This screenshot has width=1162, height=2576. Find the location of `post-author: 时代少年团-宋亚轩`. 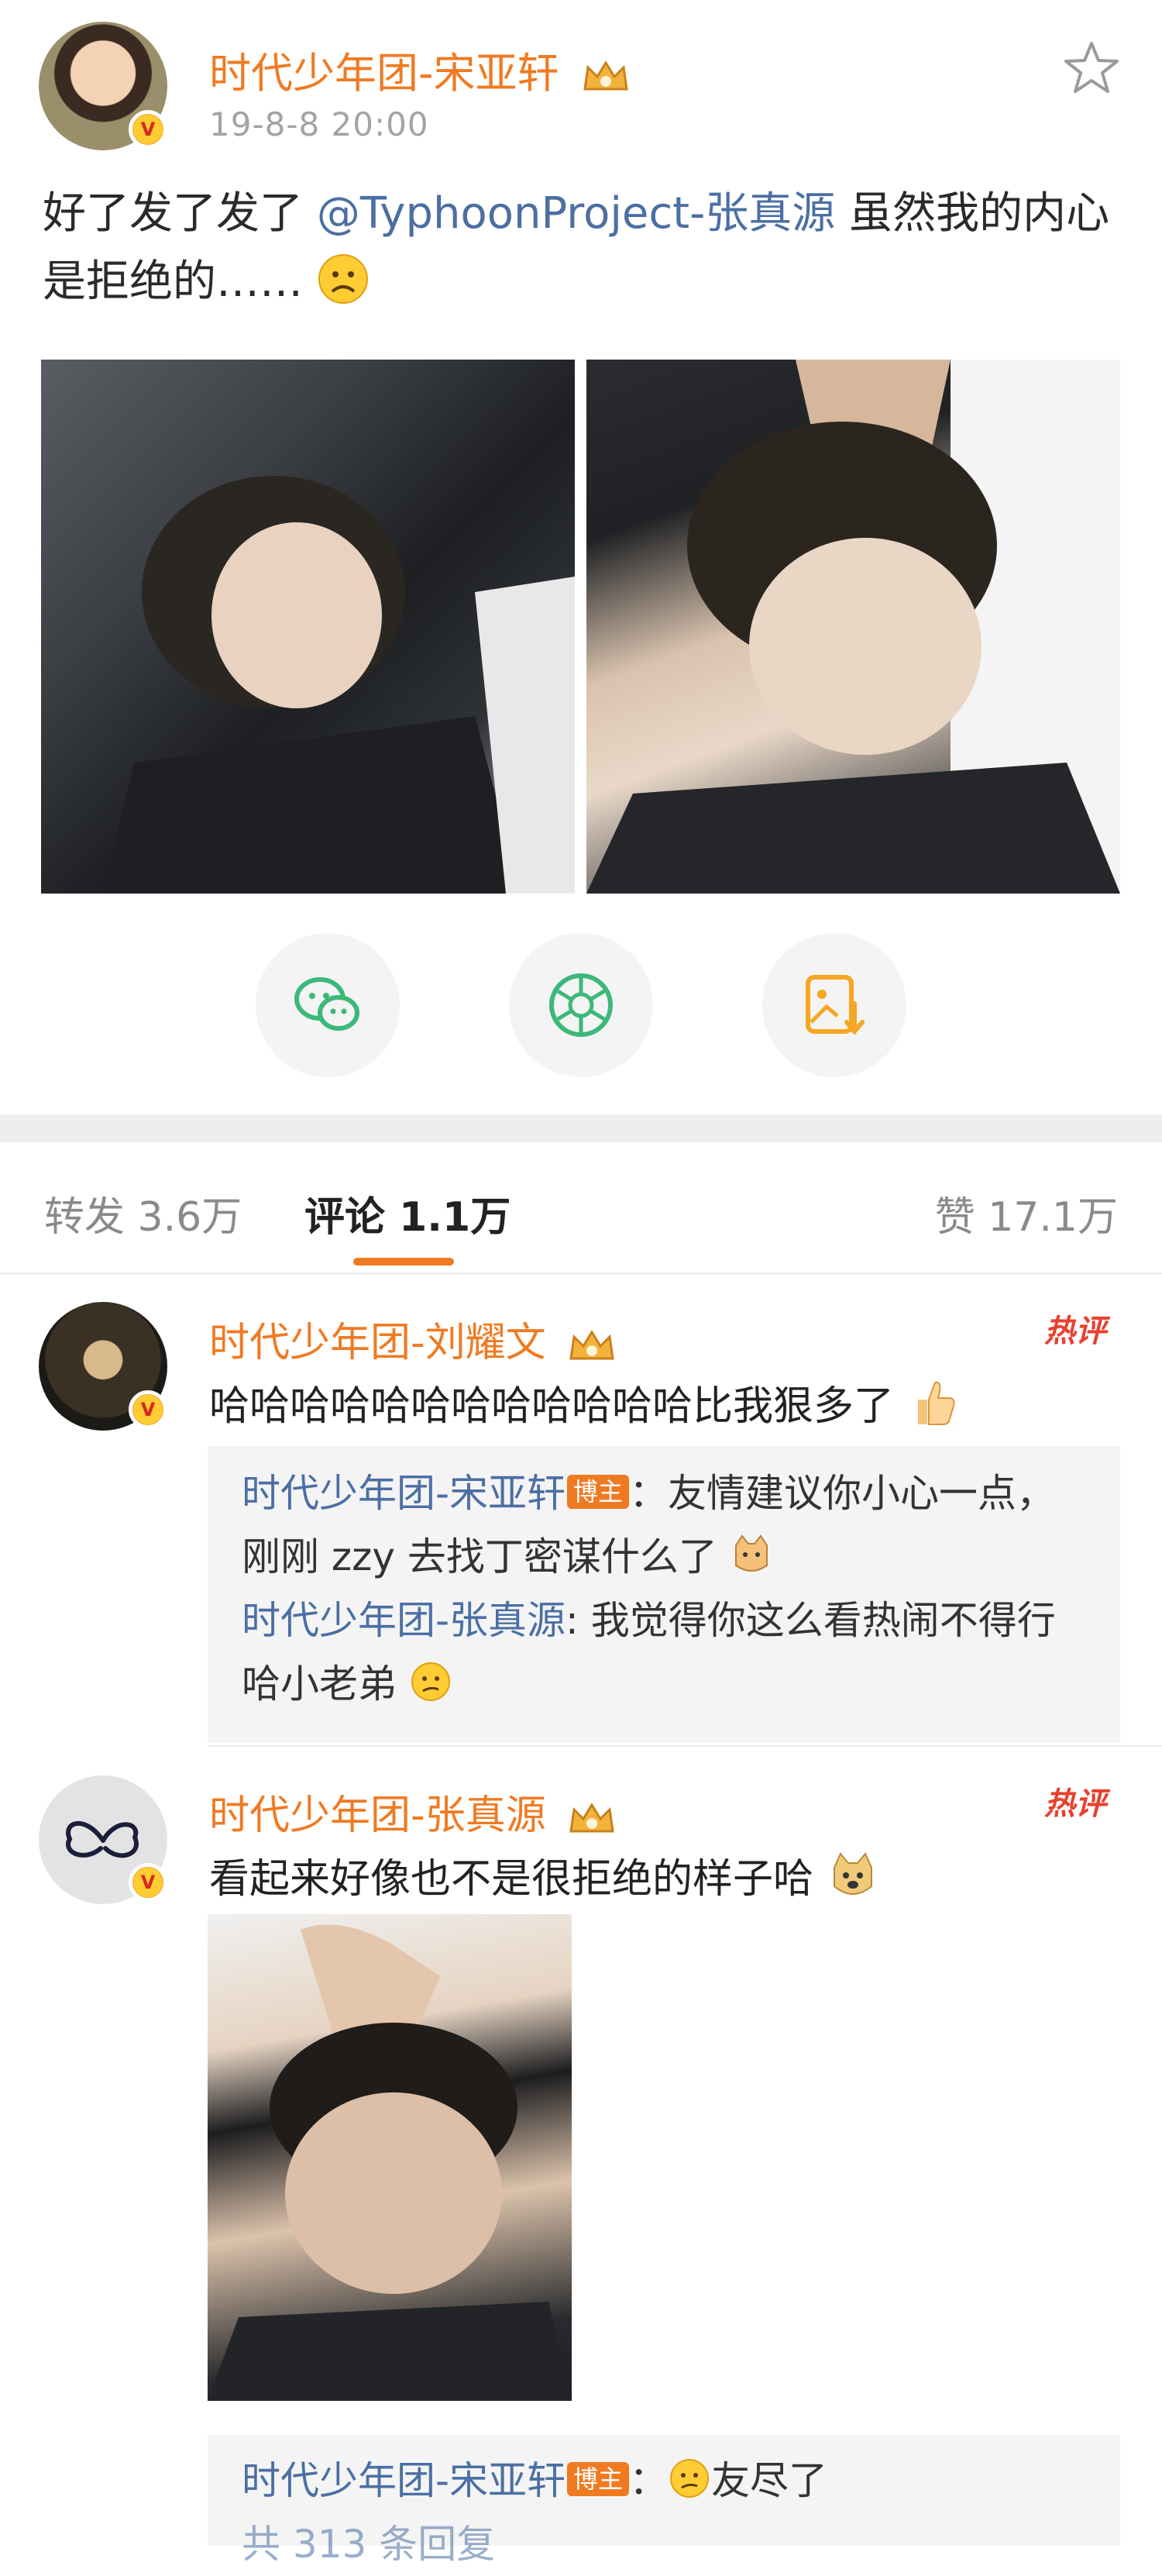

post-author: 时代少年团-宋亚轩 is located at coordinates (420, 69).